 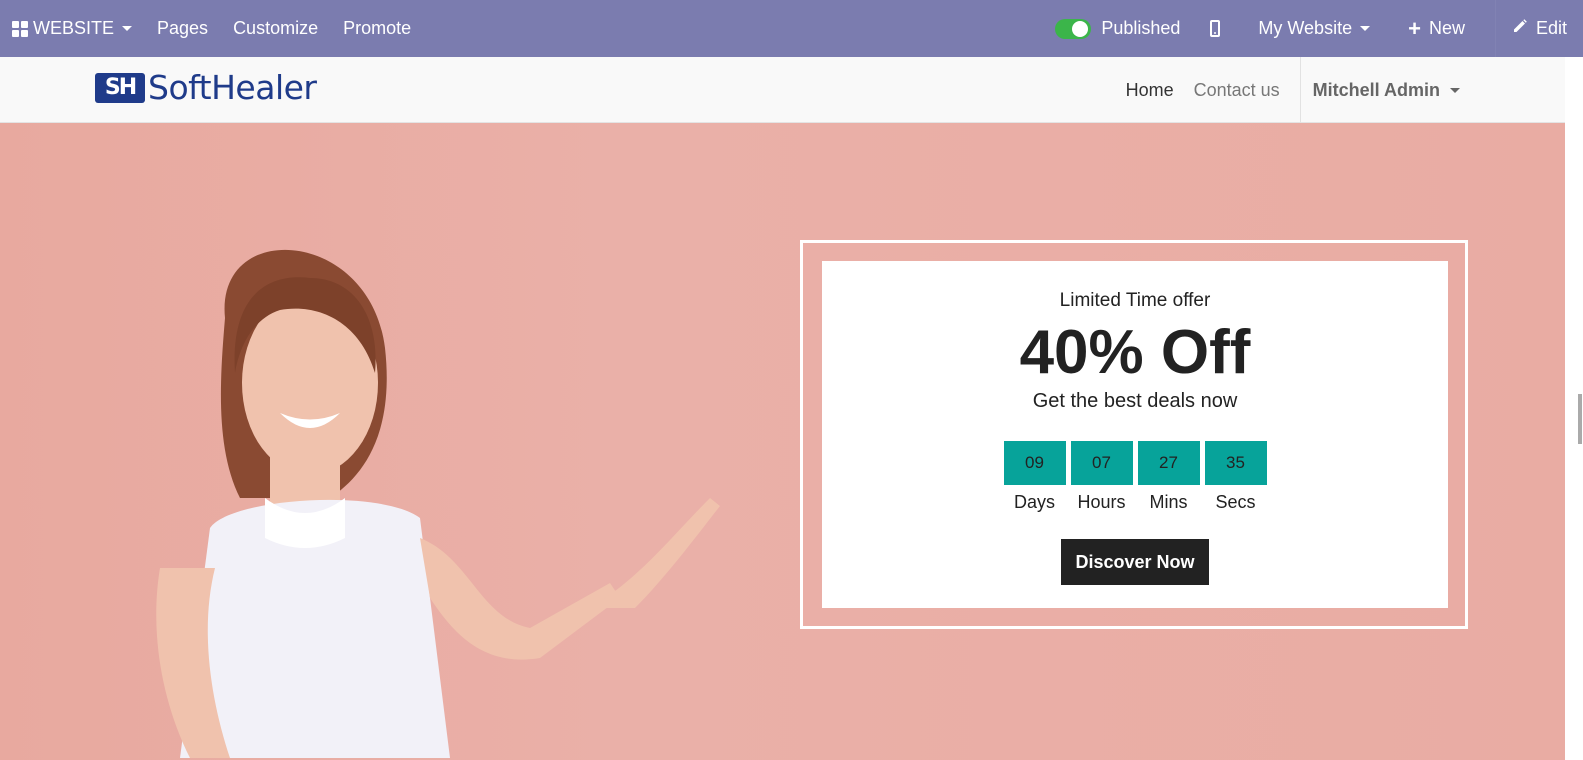 I want to click on countdown-days: 09 Days, so click(x=1034, y=477).